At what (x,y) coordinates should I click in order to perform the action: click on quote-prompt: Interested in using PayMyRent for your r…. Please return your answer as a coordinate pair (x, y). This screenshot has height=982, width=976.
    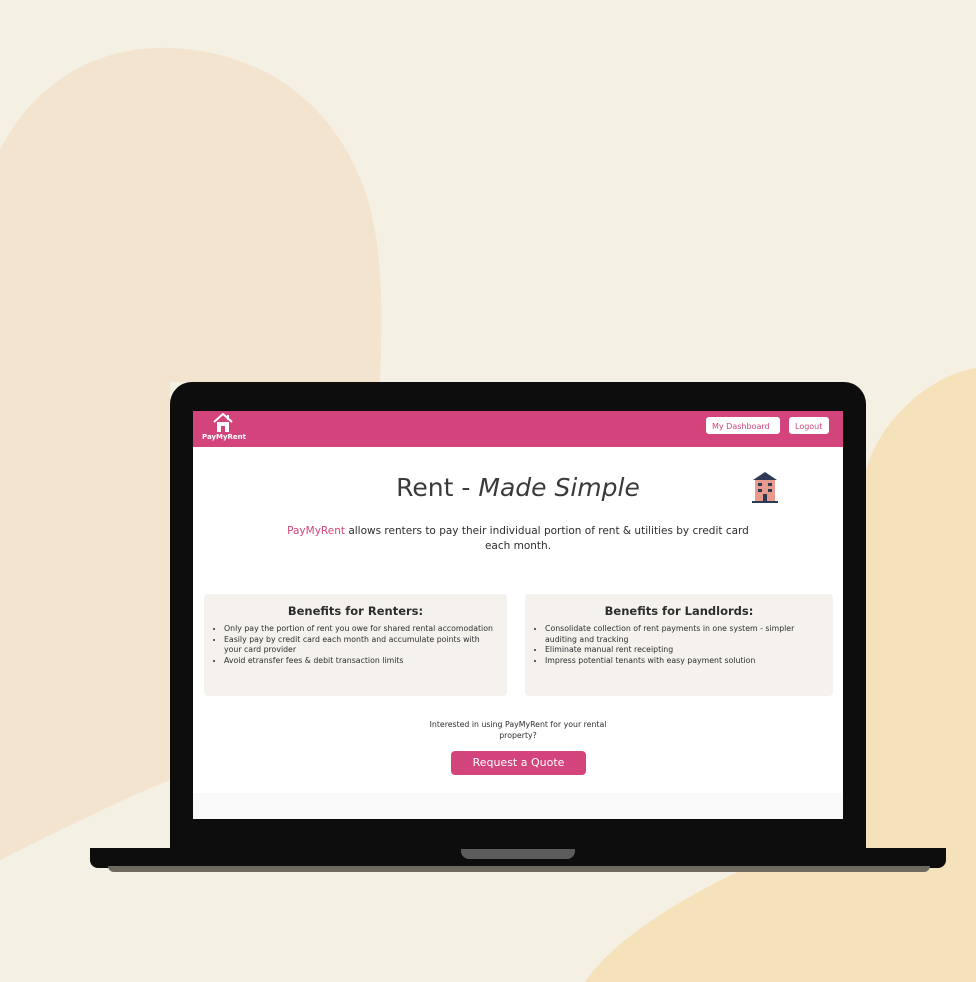
    Looking at the image, I should click on (518, 730).